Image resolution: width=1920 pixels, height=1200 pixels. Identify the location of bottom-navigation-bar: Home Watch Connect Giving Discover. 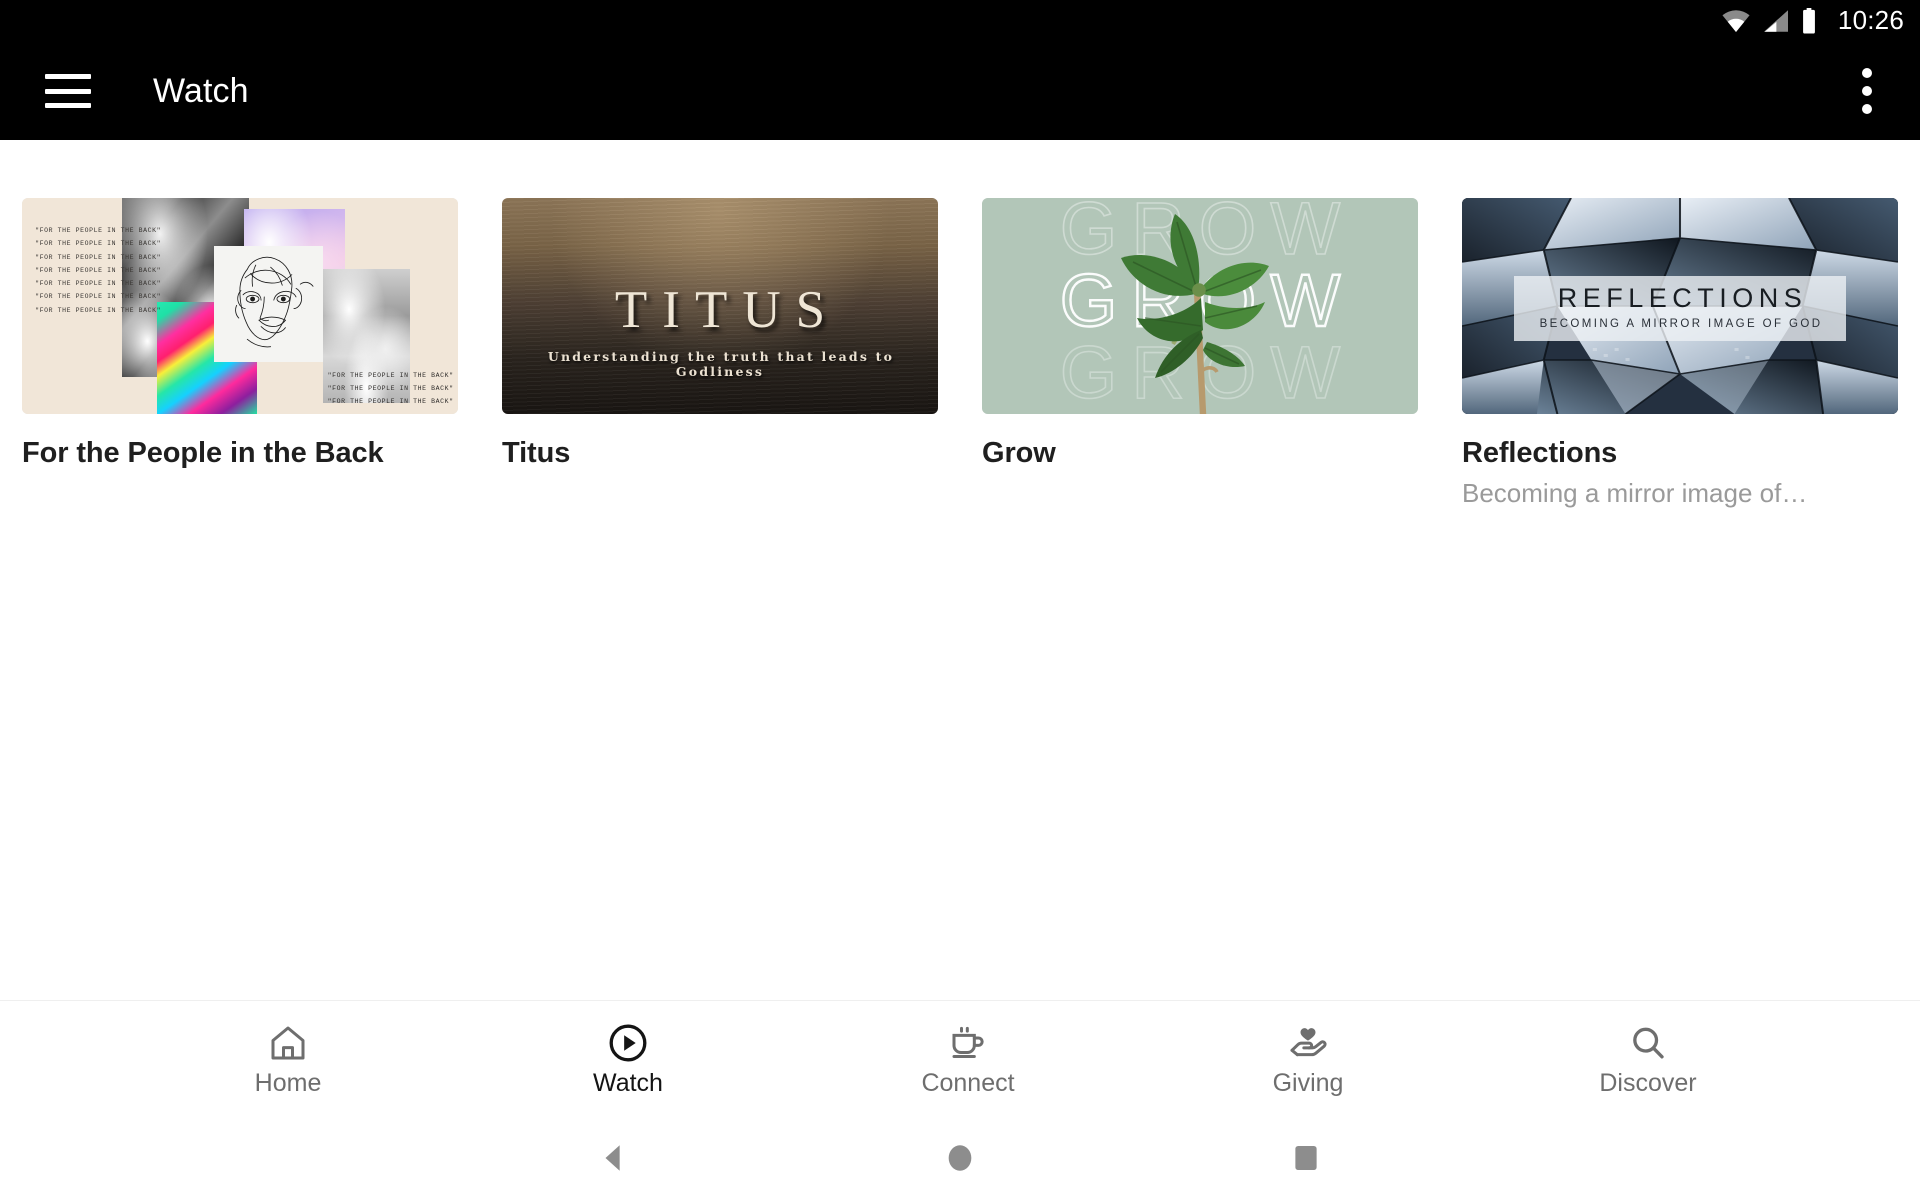
(960, 1058).